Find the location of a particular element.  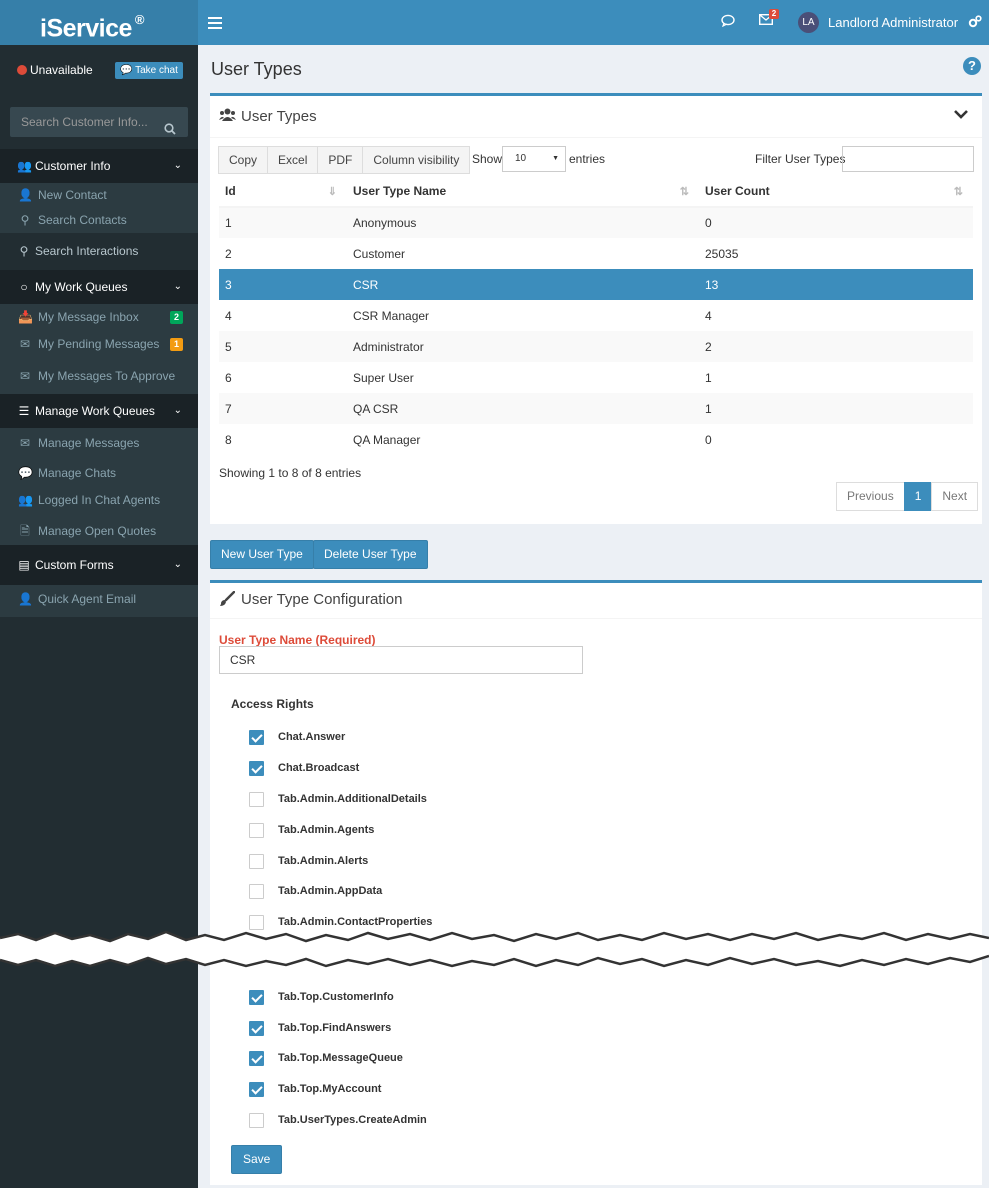

torn-page-separator is located at coordinates (494, 949).